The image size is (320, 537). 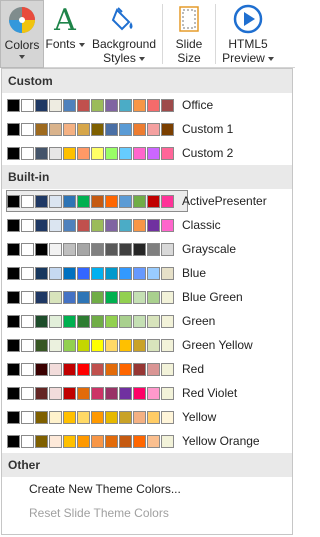 I want to click on section-header-other: Other, so click(x=147, y=465).